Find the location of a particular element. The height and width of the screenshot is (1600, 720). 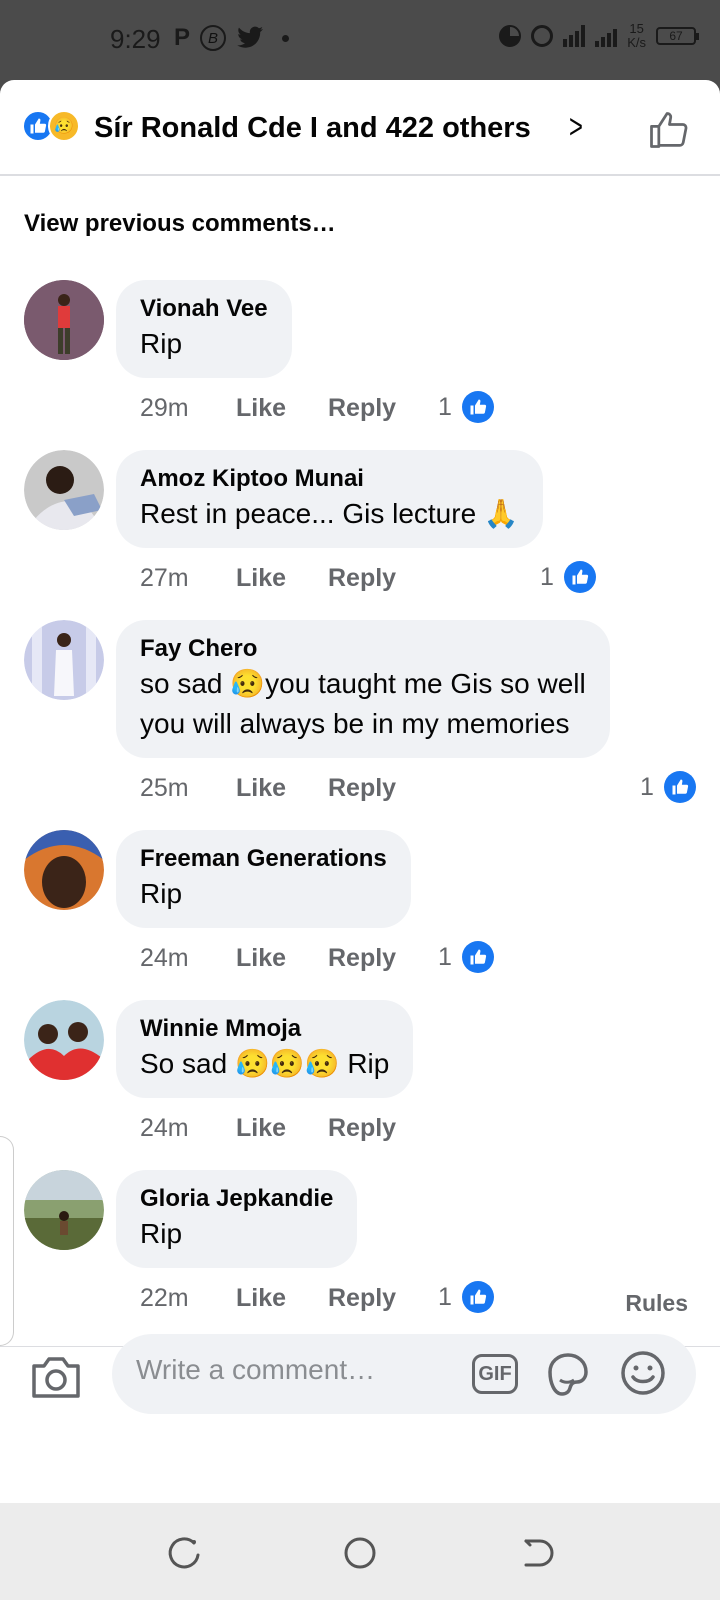

comment-text: Rest in peace... Gis lecture 🙏 is located at coordinates (329, 513).